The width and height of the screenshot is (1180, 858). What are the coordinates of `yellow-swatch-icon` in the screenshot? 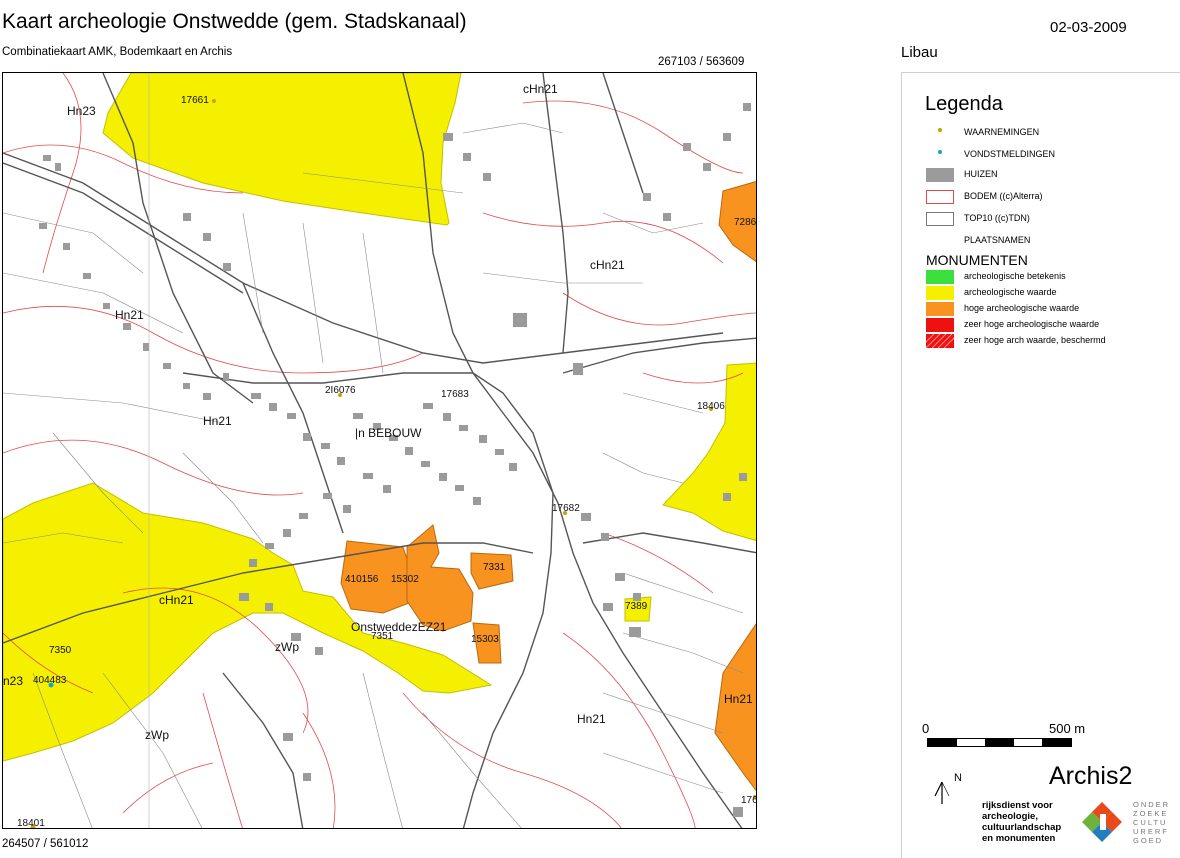 It's located at (940, 293).